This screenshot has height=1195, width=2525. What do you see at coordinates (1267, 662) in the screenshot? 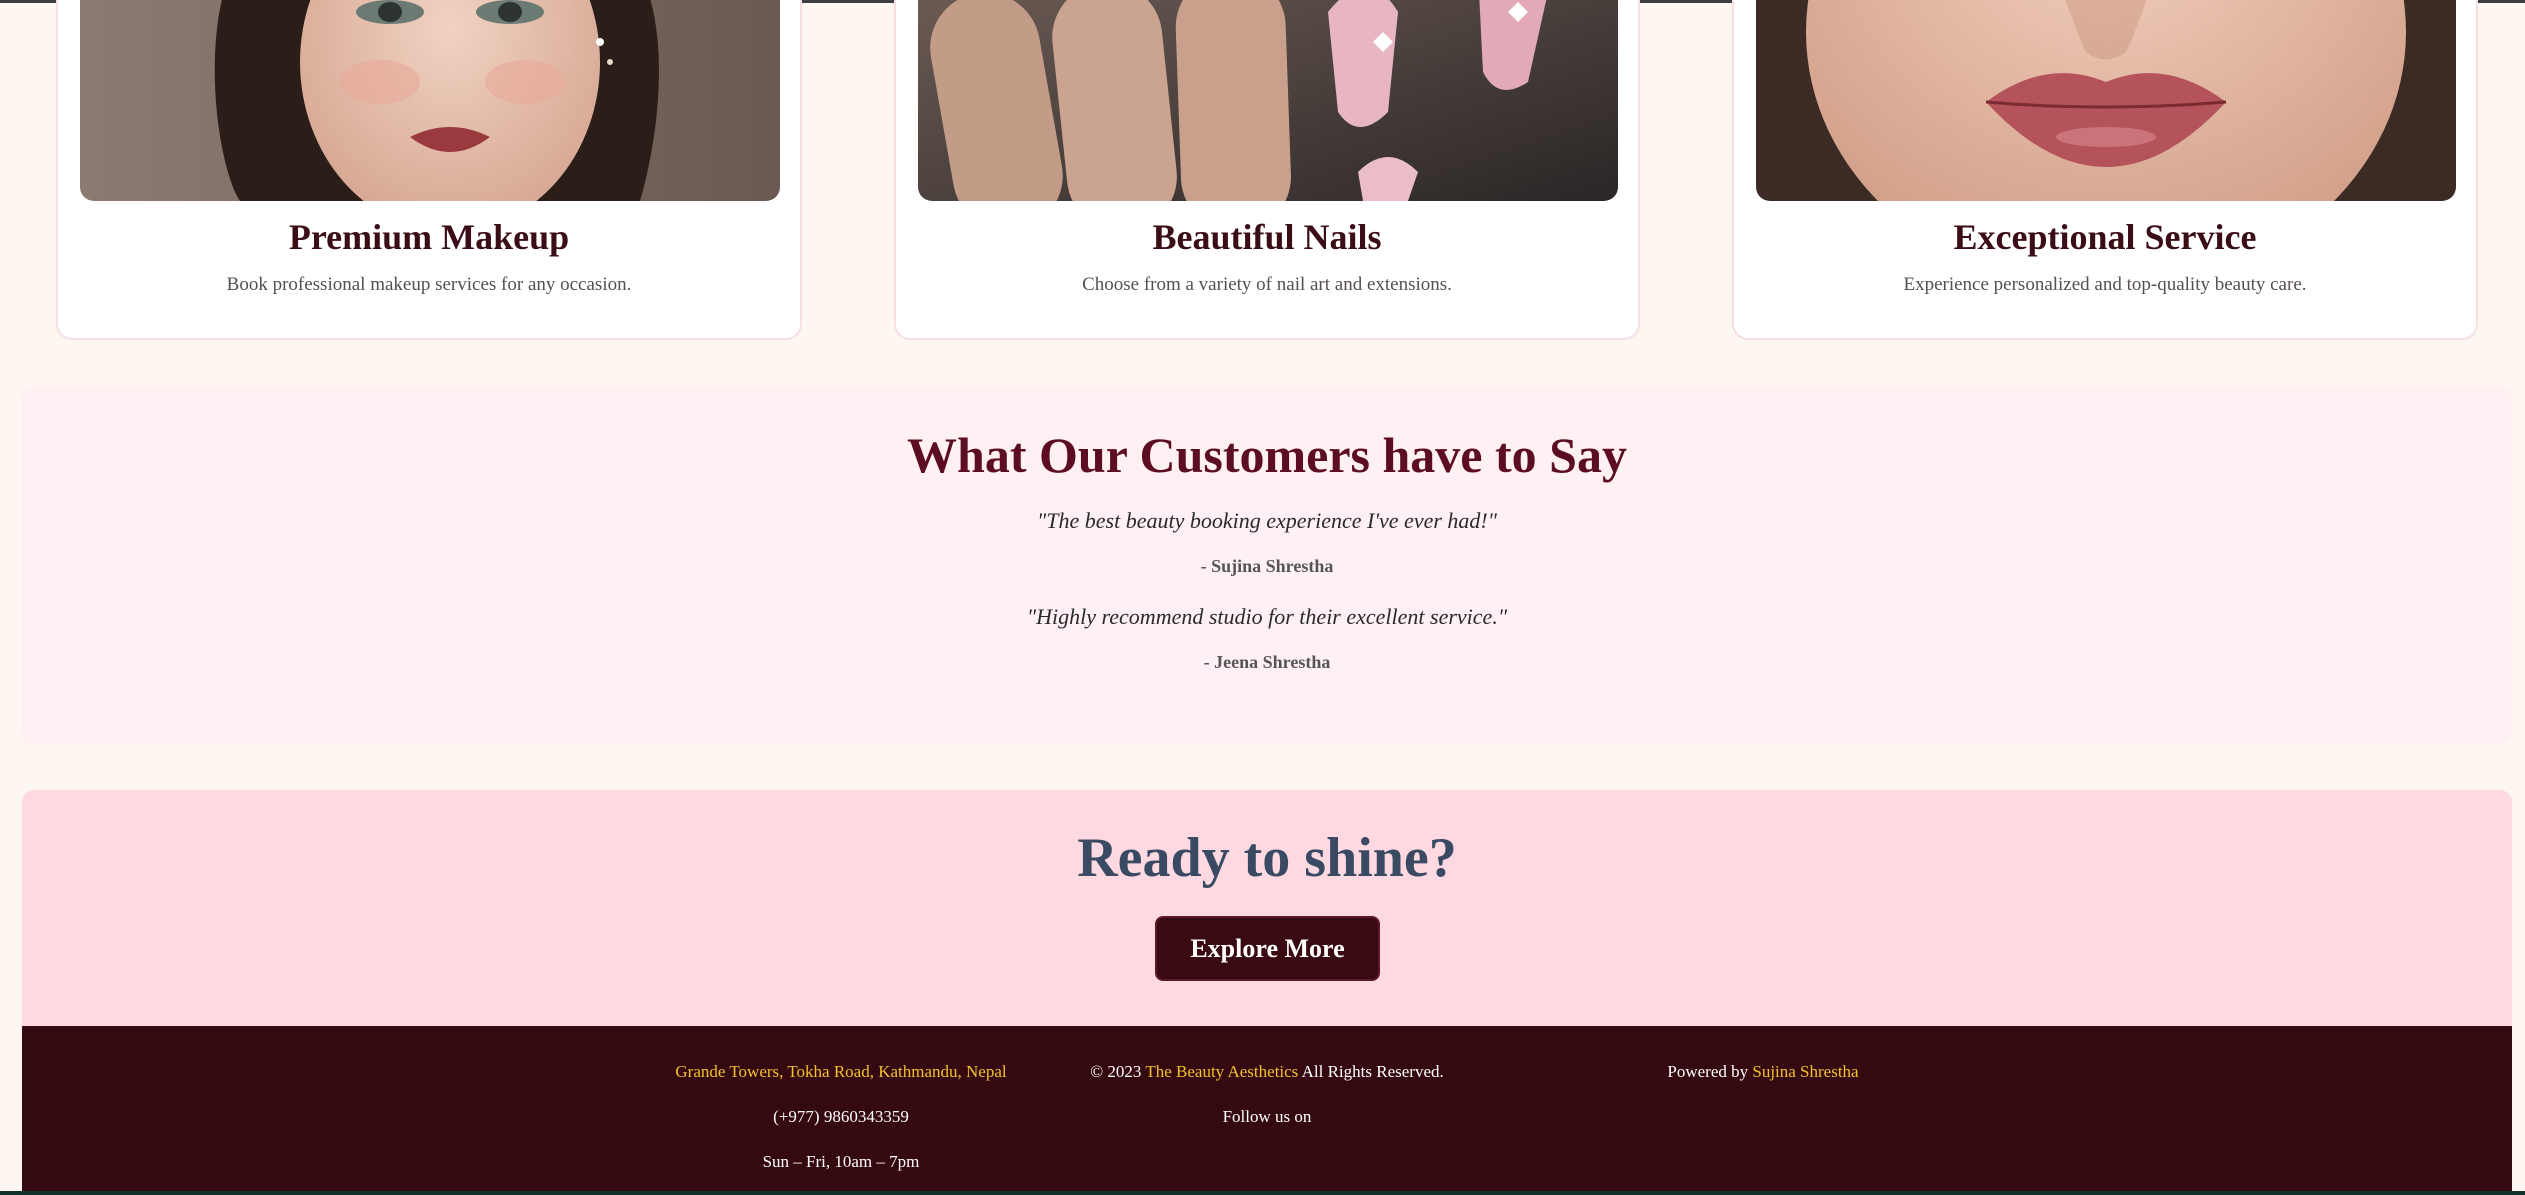
I see `testimonial-author: - Jeena Shrestha` at bounding box center [1267, 662].